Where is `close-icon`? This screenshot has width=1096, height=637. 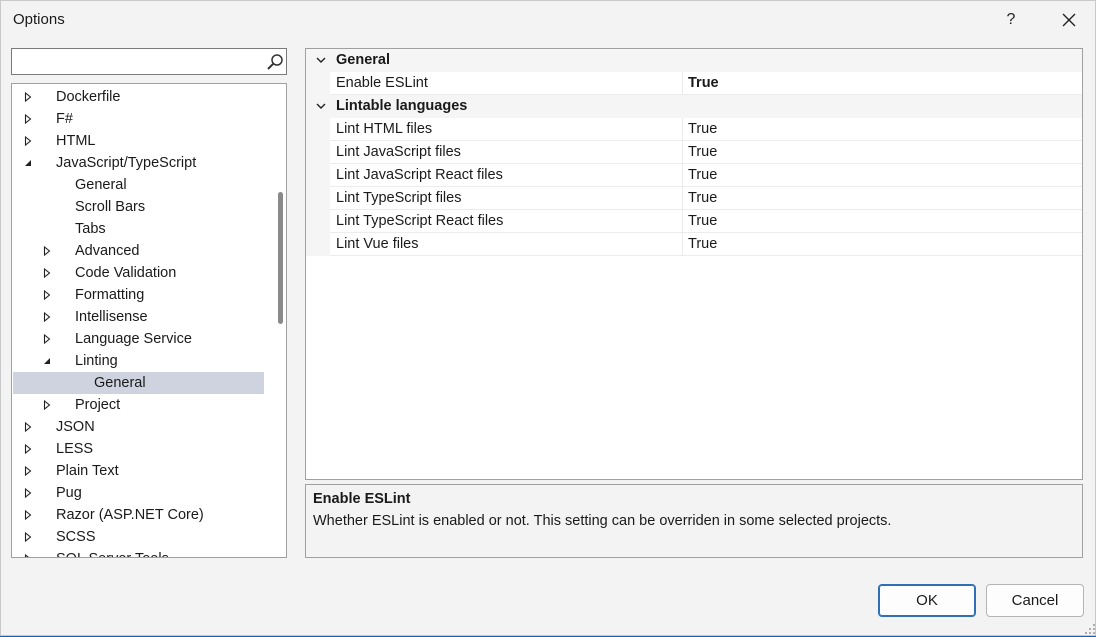
close-icon is located at coordinates (1069, 20).